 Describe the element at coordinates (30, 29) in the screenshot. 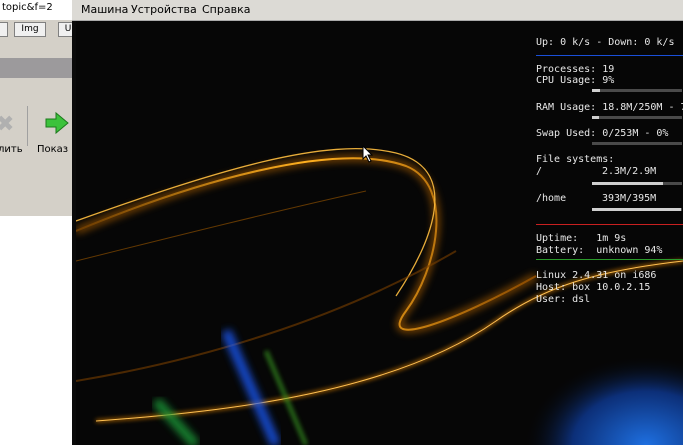

I see `img-button: Img` at that location.